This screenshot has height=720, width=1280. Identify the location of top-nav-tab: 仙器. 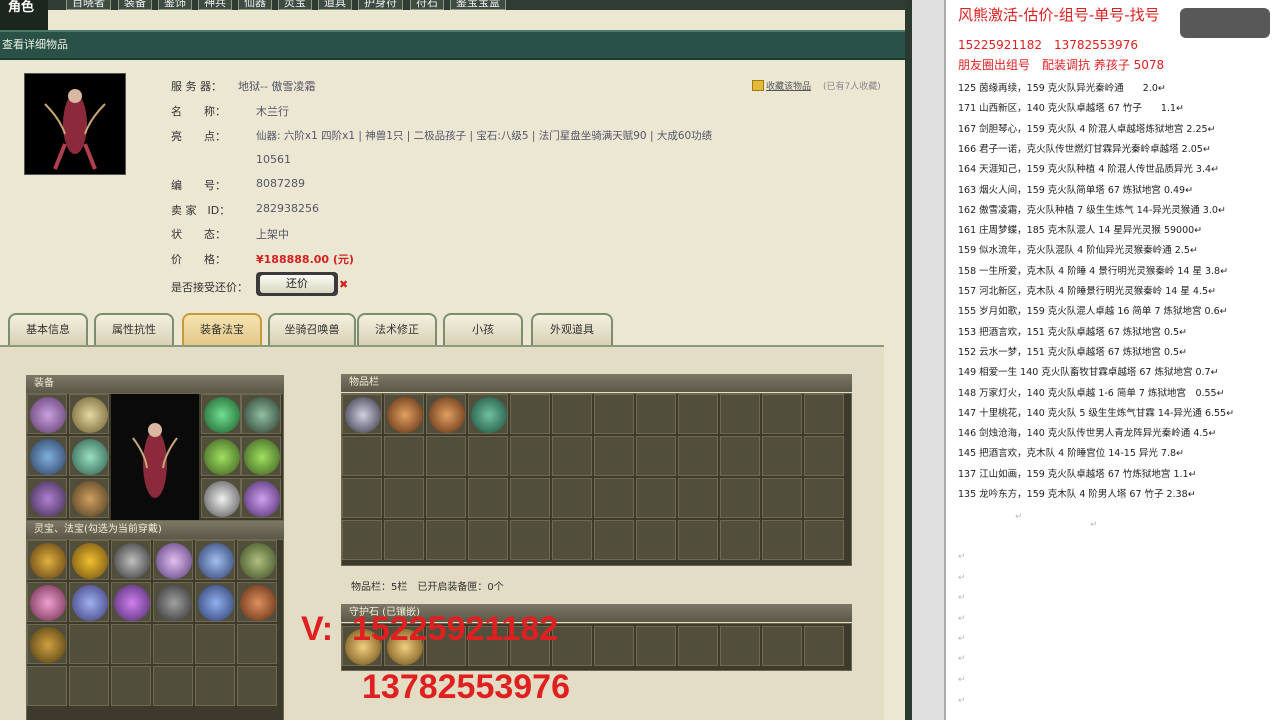
(255, 5).